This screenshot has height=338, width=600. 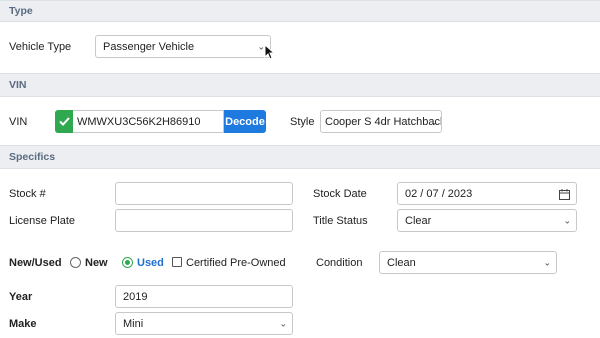 What do you see at coordinates (300, 85) in the screenshot?
I see `section-header-vin: VIN` at bounding box center [300, 85].